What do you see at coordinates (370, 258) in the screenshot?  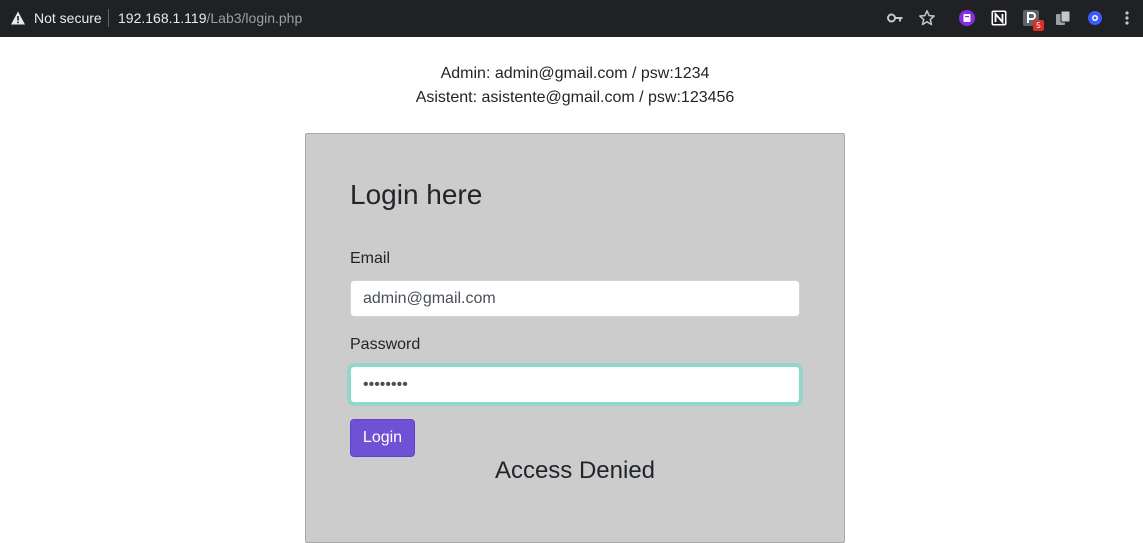 I see `email-label: Email` at bounding box center [370, 258].